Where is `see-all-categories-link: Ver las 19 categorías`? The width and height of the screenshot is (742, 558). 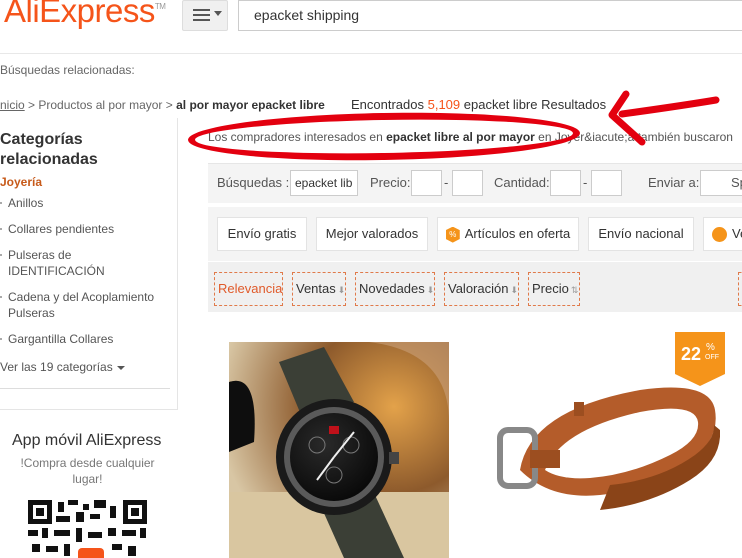
see-all-categories-link: Ver las 19 categorías is located at coordinates (62, 367).